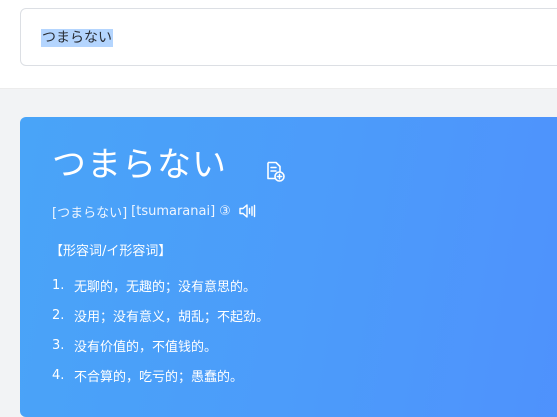  Describe the element at coordinates (58, 375) in the screenshot. I see `definition-number: 4.` at that location.